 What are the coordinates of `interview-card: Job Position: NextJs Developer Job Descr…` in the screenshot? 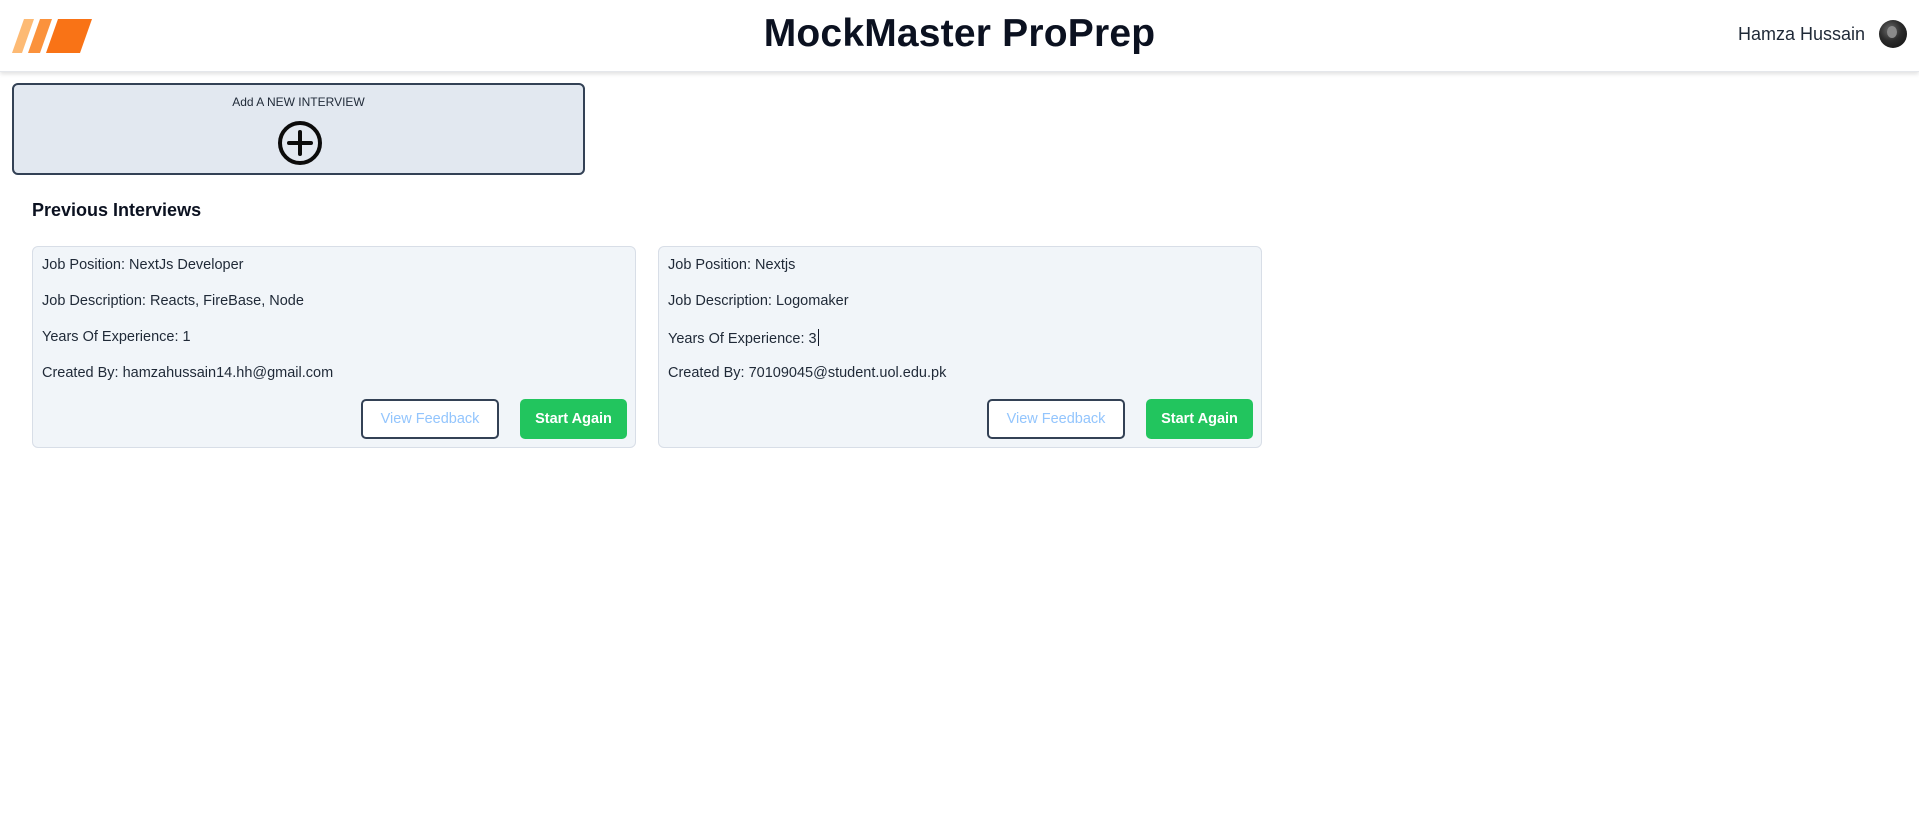 It's located at (334, 347).